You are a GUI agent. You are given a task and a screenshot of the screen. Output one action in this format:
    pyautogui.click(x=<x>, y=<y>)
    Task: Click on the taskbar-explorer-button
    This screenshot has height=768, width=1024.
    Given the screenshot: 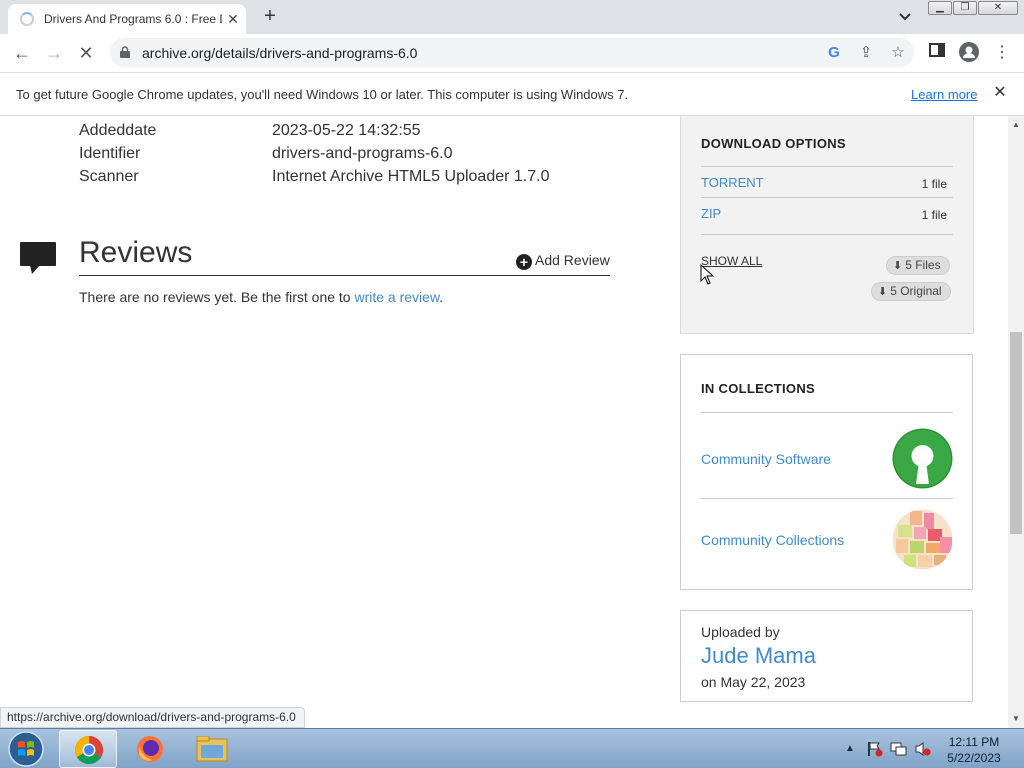 What is the action you would take?
    pyautogui.click(x=212, y=749)
    